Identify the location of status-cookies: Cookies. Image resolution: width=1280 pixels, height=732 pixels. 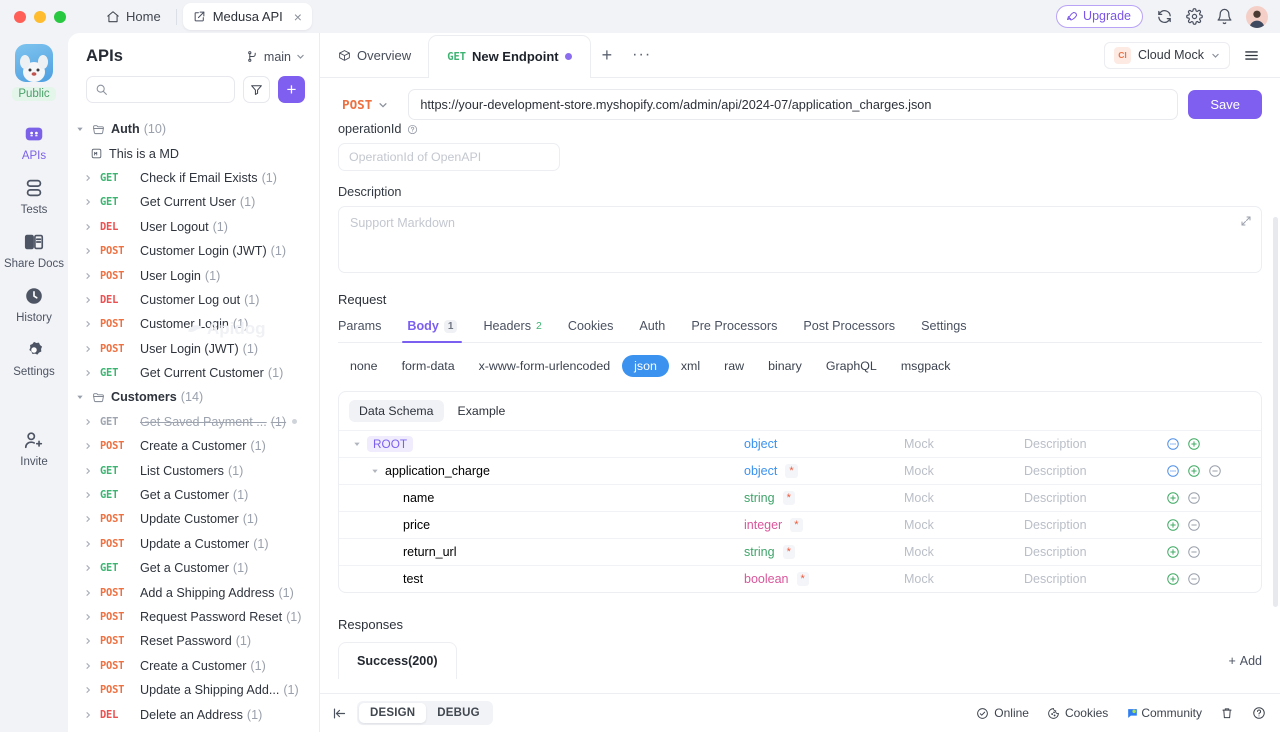
(1077, 713).